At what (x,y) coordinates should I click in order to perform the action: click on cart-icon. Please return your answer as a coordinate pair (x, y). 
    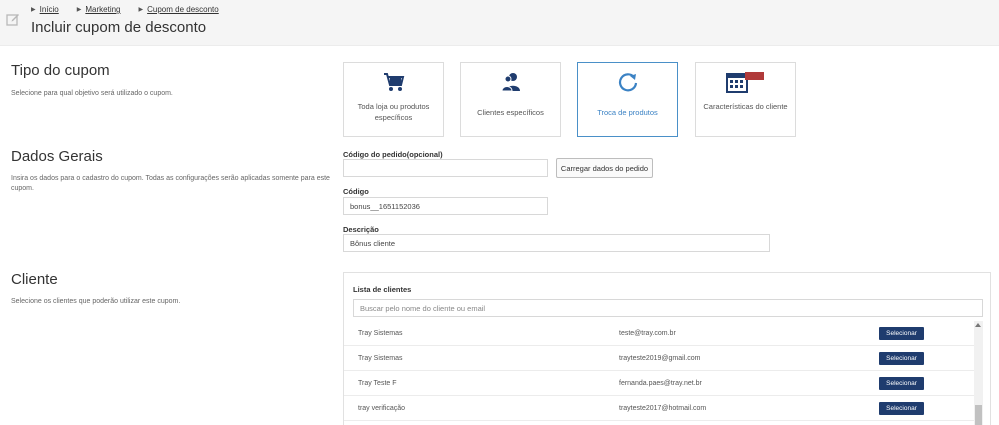
    Looking at the image, I should click on (393, 82).